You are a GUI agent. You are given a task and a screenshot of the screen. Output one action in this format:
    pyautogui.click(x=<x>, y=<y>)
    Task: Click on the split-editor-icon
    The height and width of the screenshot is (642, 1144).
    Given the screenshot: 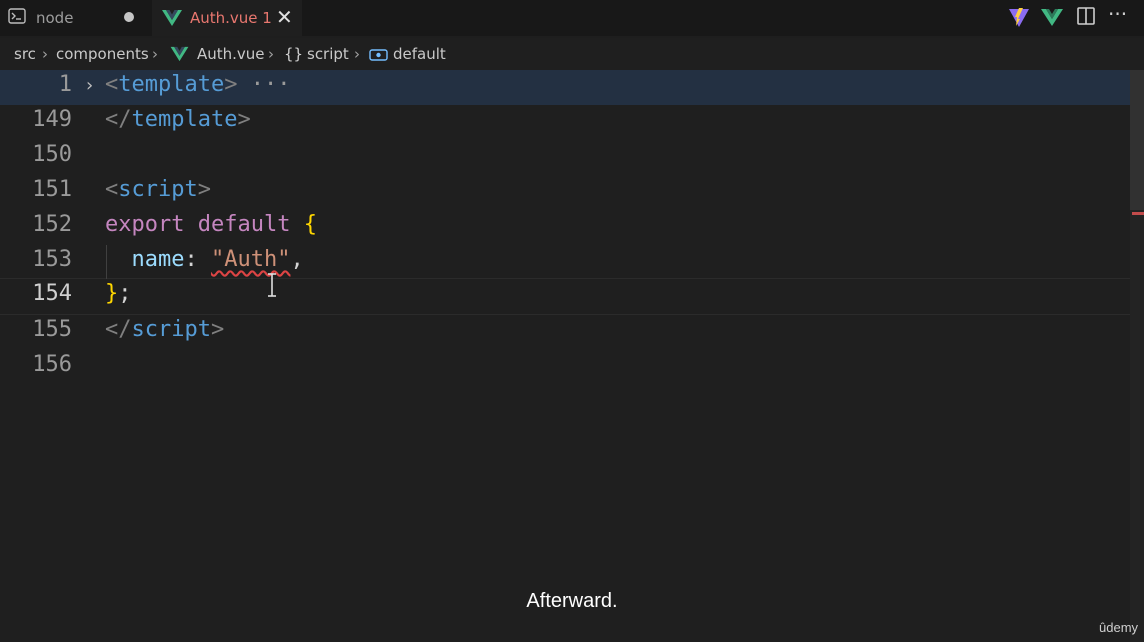 What is the action you would take?
    pyautogui.click(x=1086, y=16)
    